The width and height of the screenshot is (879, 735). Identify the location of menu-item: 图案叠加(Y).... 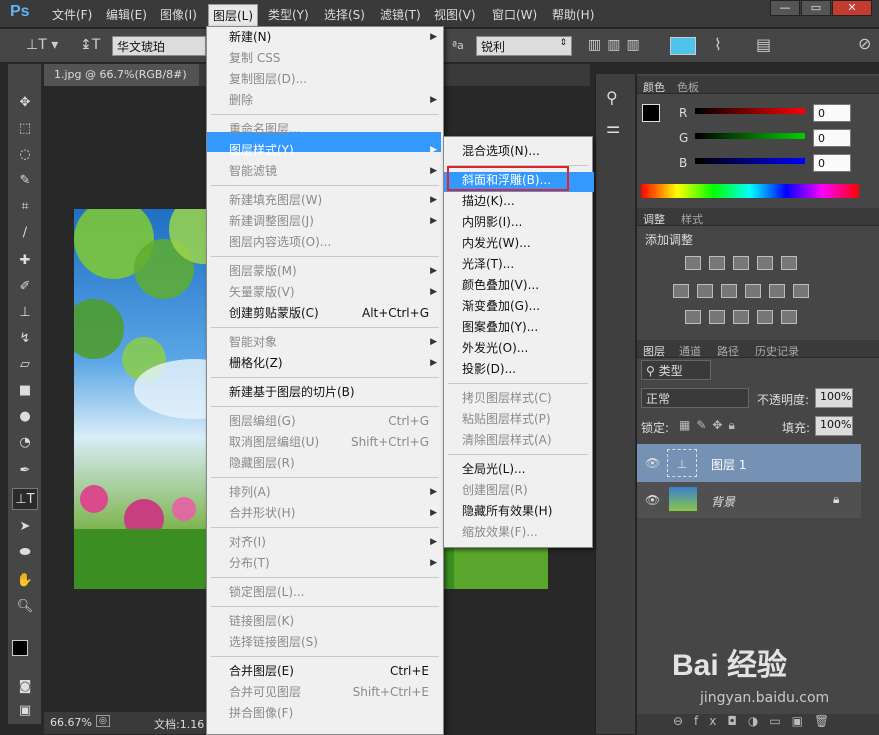
(527, 327).